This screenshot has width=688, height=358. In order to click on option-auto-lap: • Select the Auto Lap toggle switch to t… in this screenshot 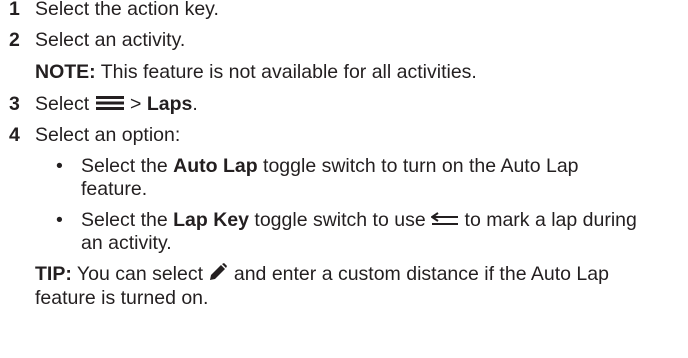, I will do `click(320, 178)`.